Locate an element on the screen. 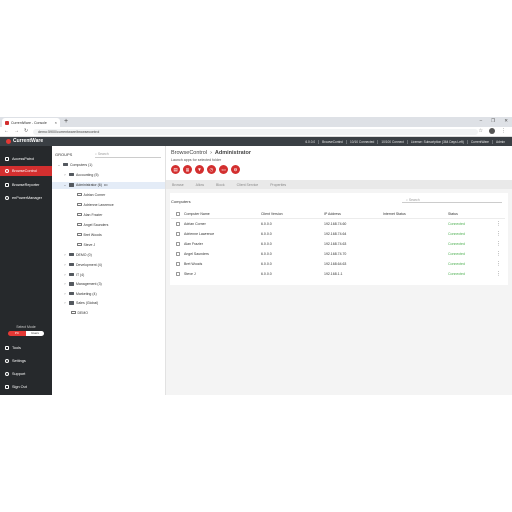 This screenshot has width=512, height=512. column-header-version: Client Version is located at coordinates (272, 214).